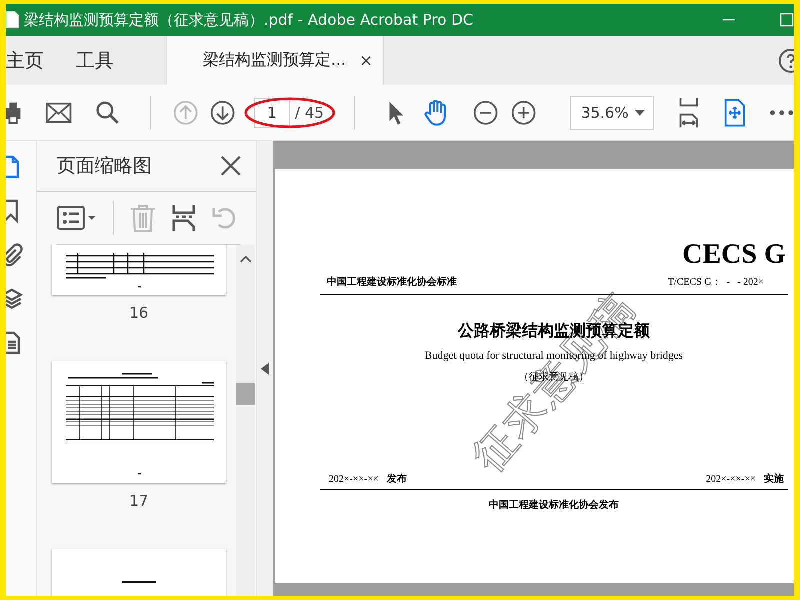  Describe the element at coordinates (554, 505) in the screenshot. I see `publisher: 中国工程建设标准化协会发布` at that location.